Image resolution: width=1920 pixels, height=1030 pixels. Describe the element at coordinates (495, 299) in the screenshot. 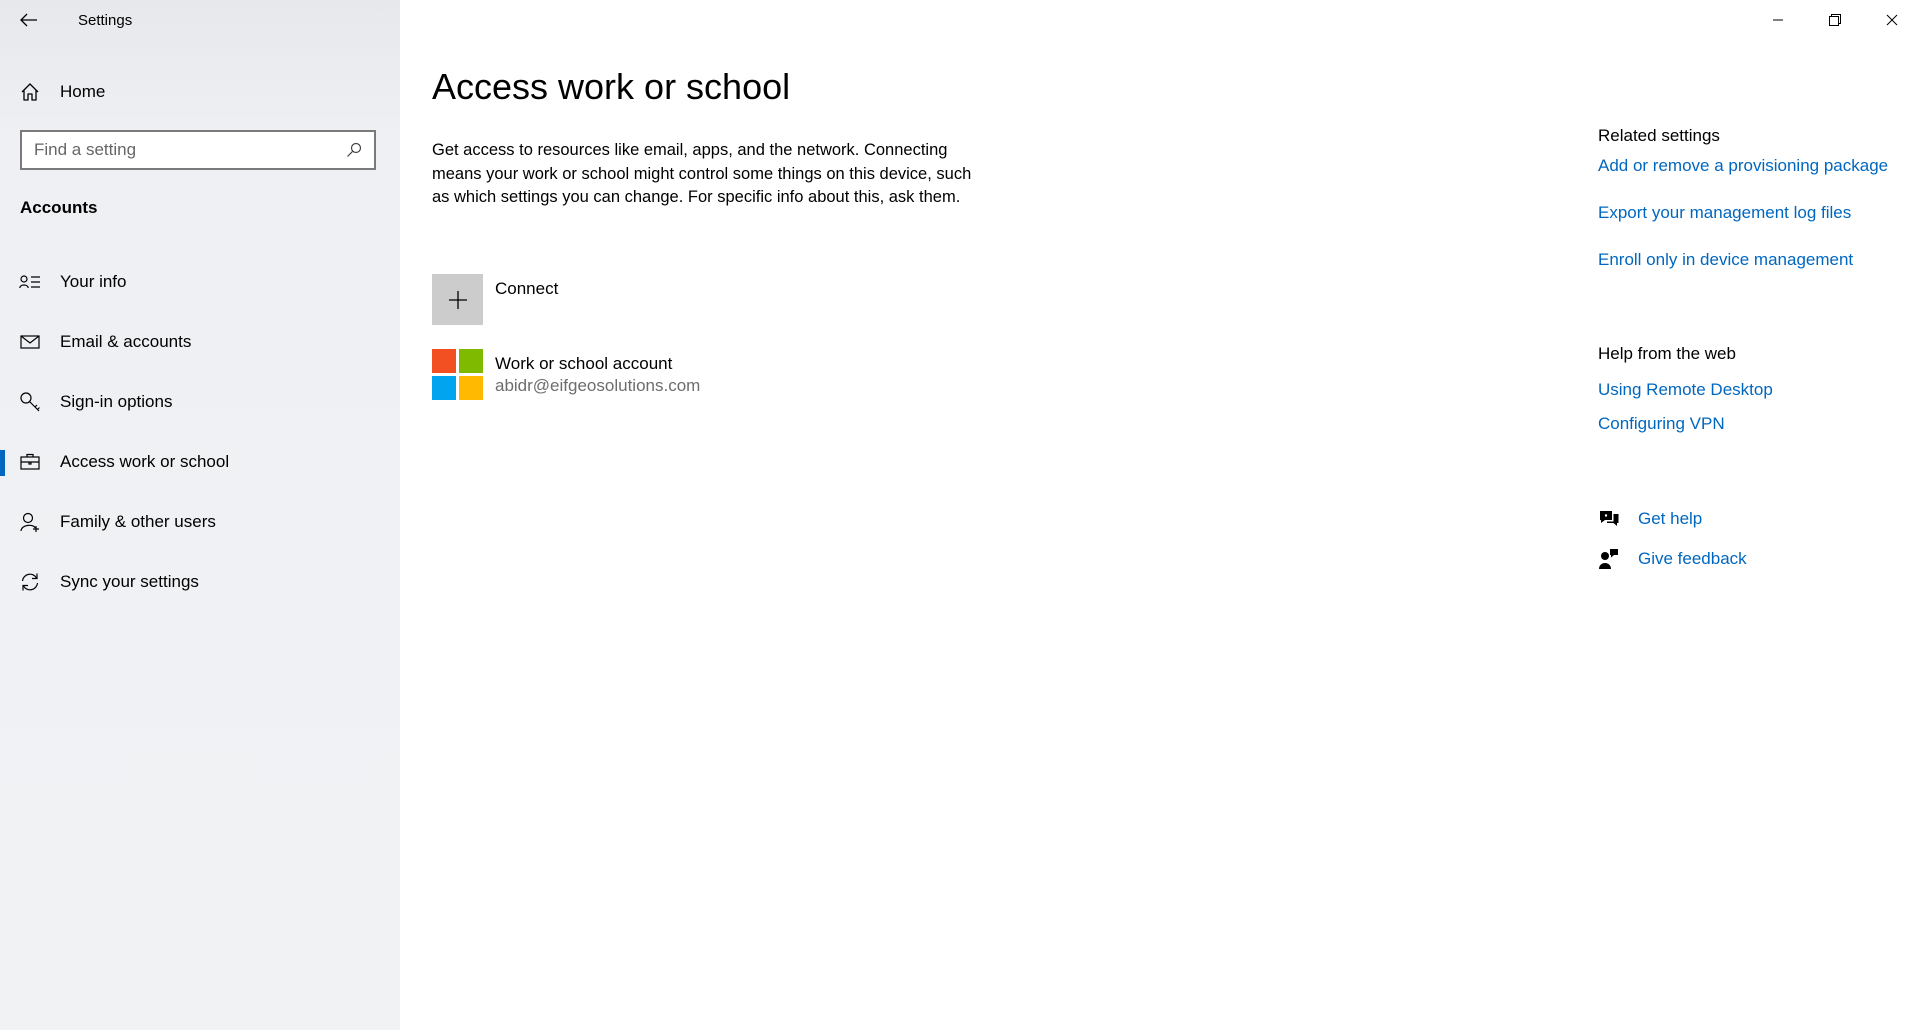

I see `connect-button: Connect` at that location.